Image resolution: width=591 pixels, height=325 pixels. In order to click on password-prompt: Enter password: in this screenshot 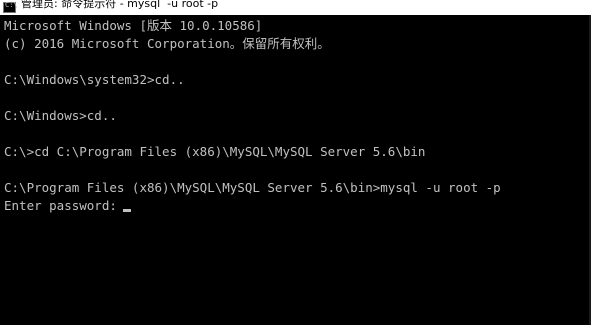, I will do `click(60, 205)`.